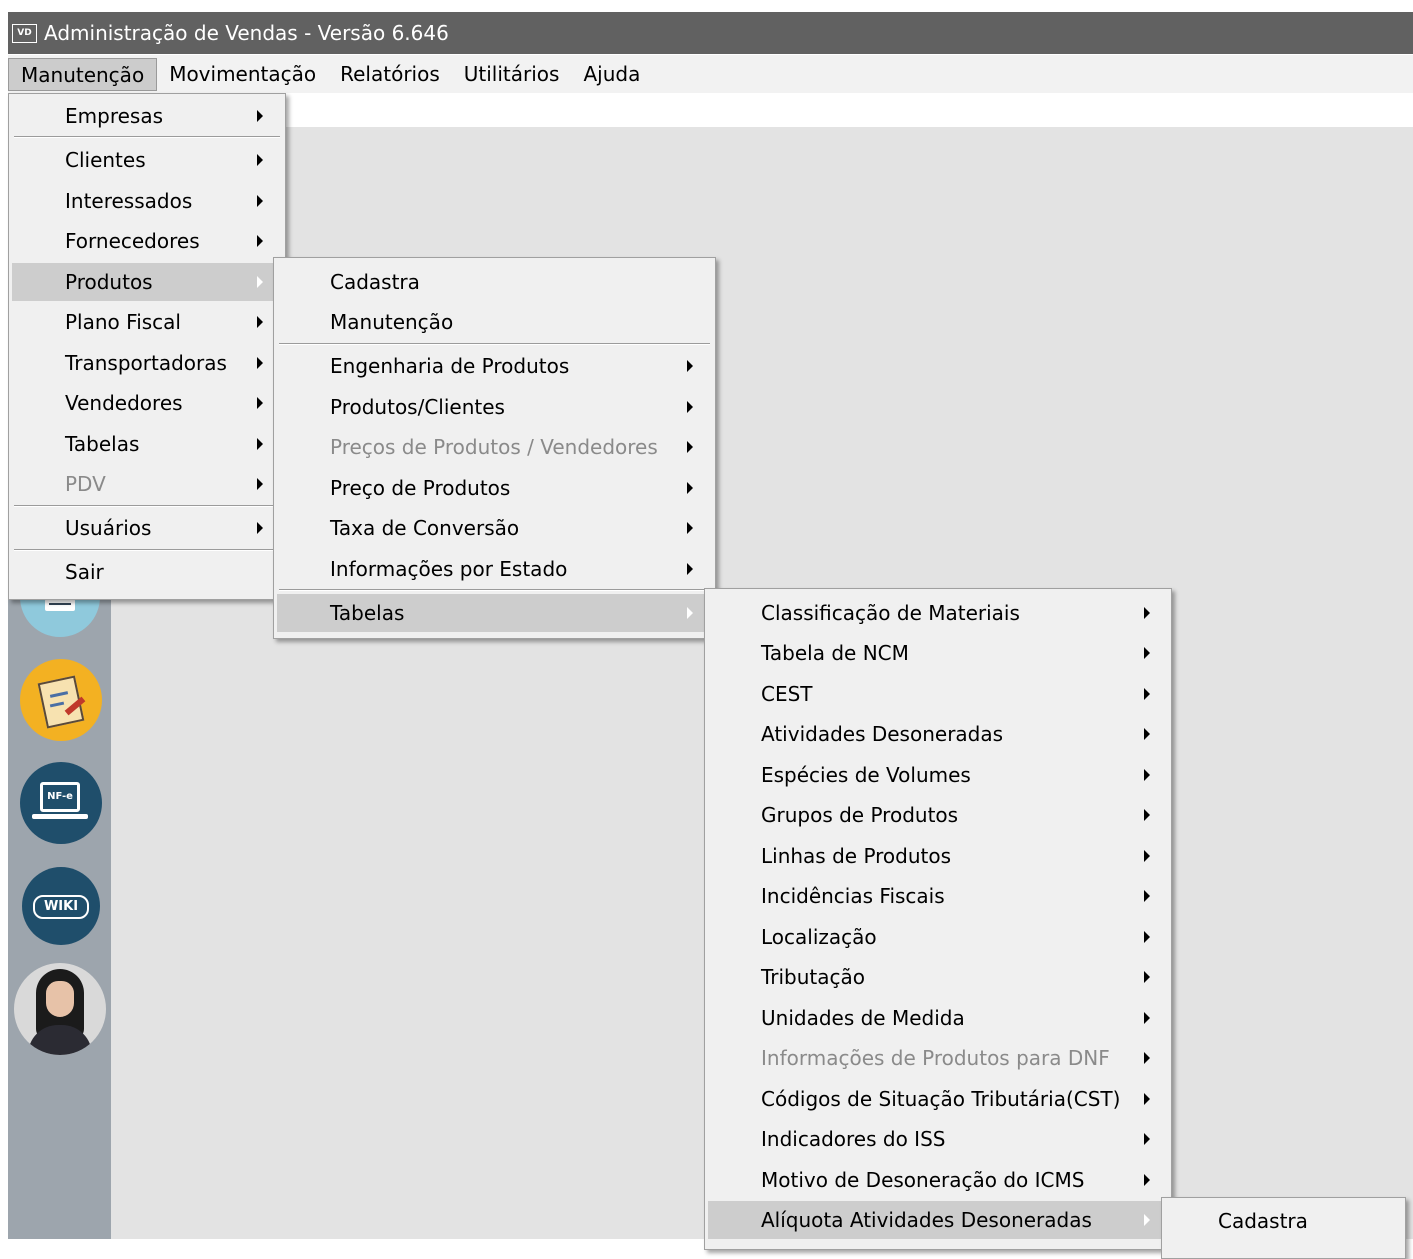 The image size is (1413, 1259). I want to click on menu-item-incidencias-fiscais: Incidências Fiscais, so click(938, 896).